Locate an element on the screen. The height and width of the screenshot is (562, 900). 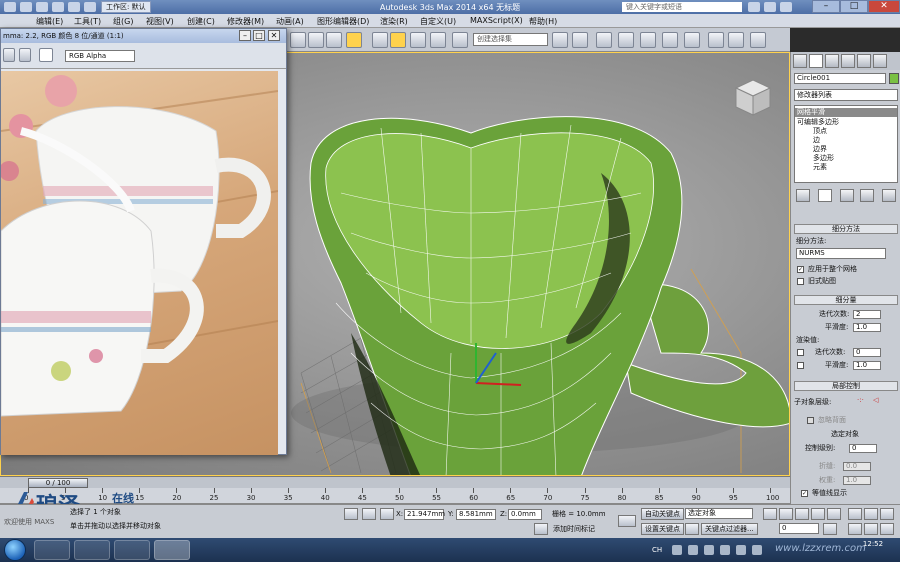
ignore-backfacing-checkbox is located at coordinates (810, 420).